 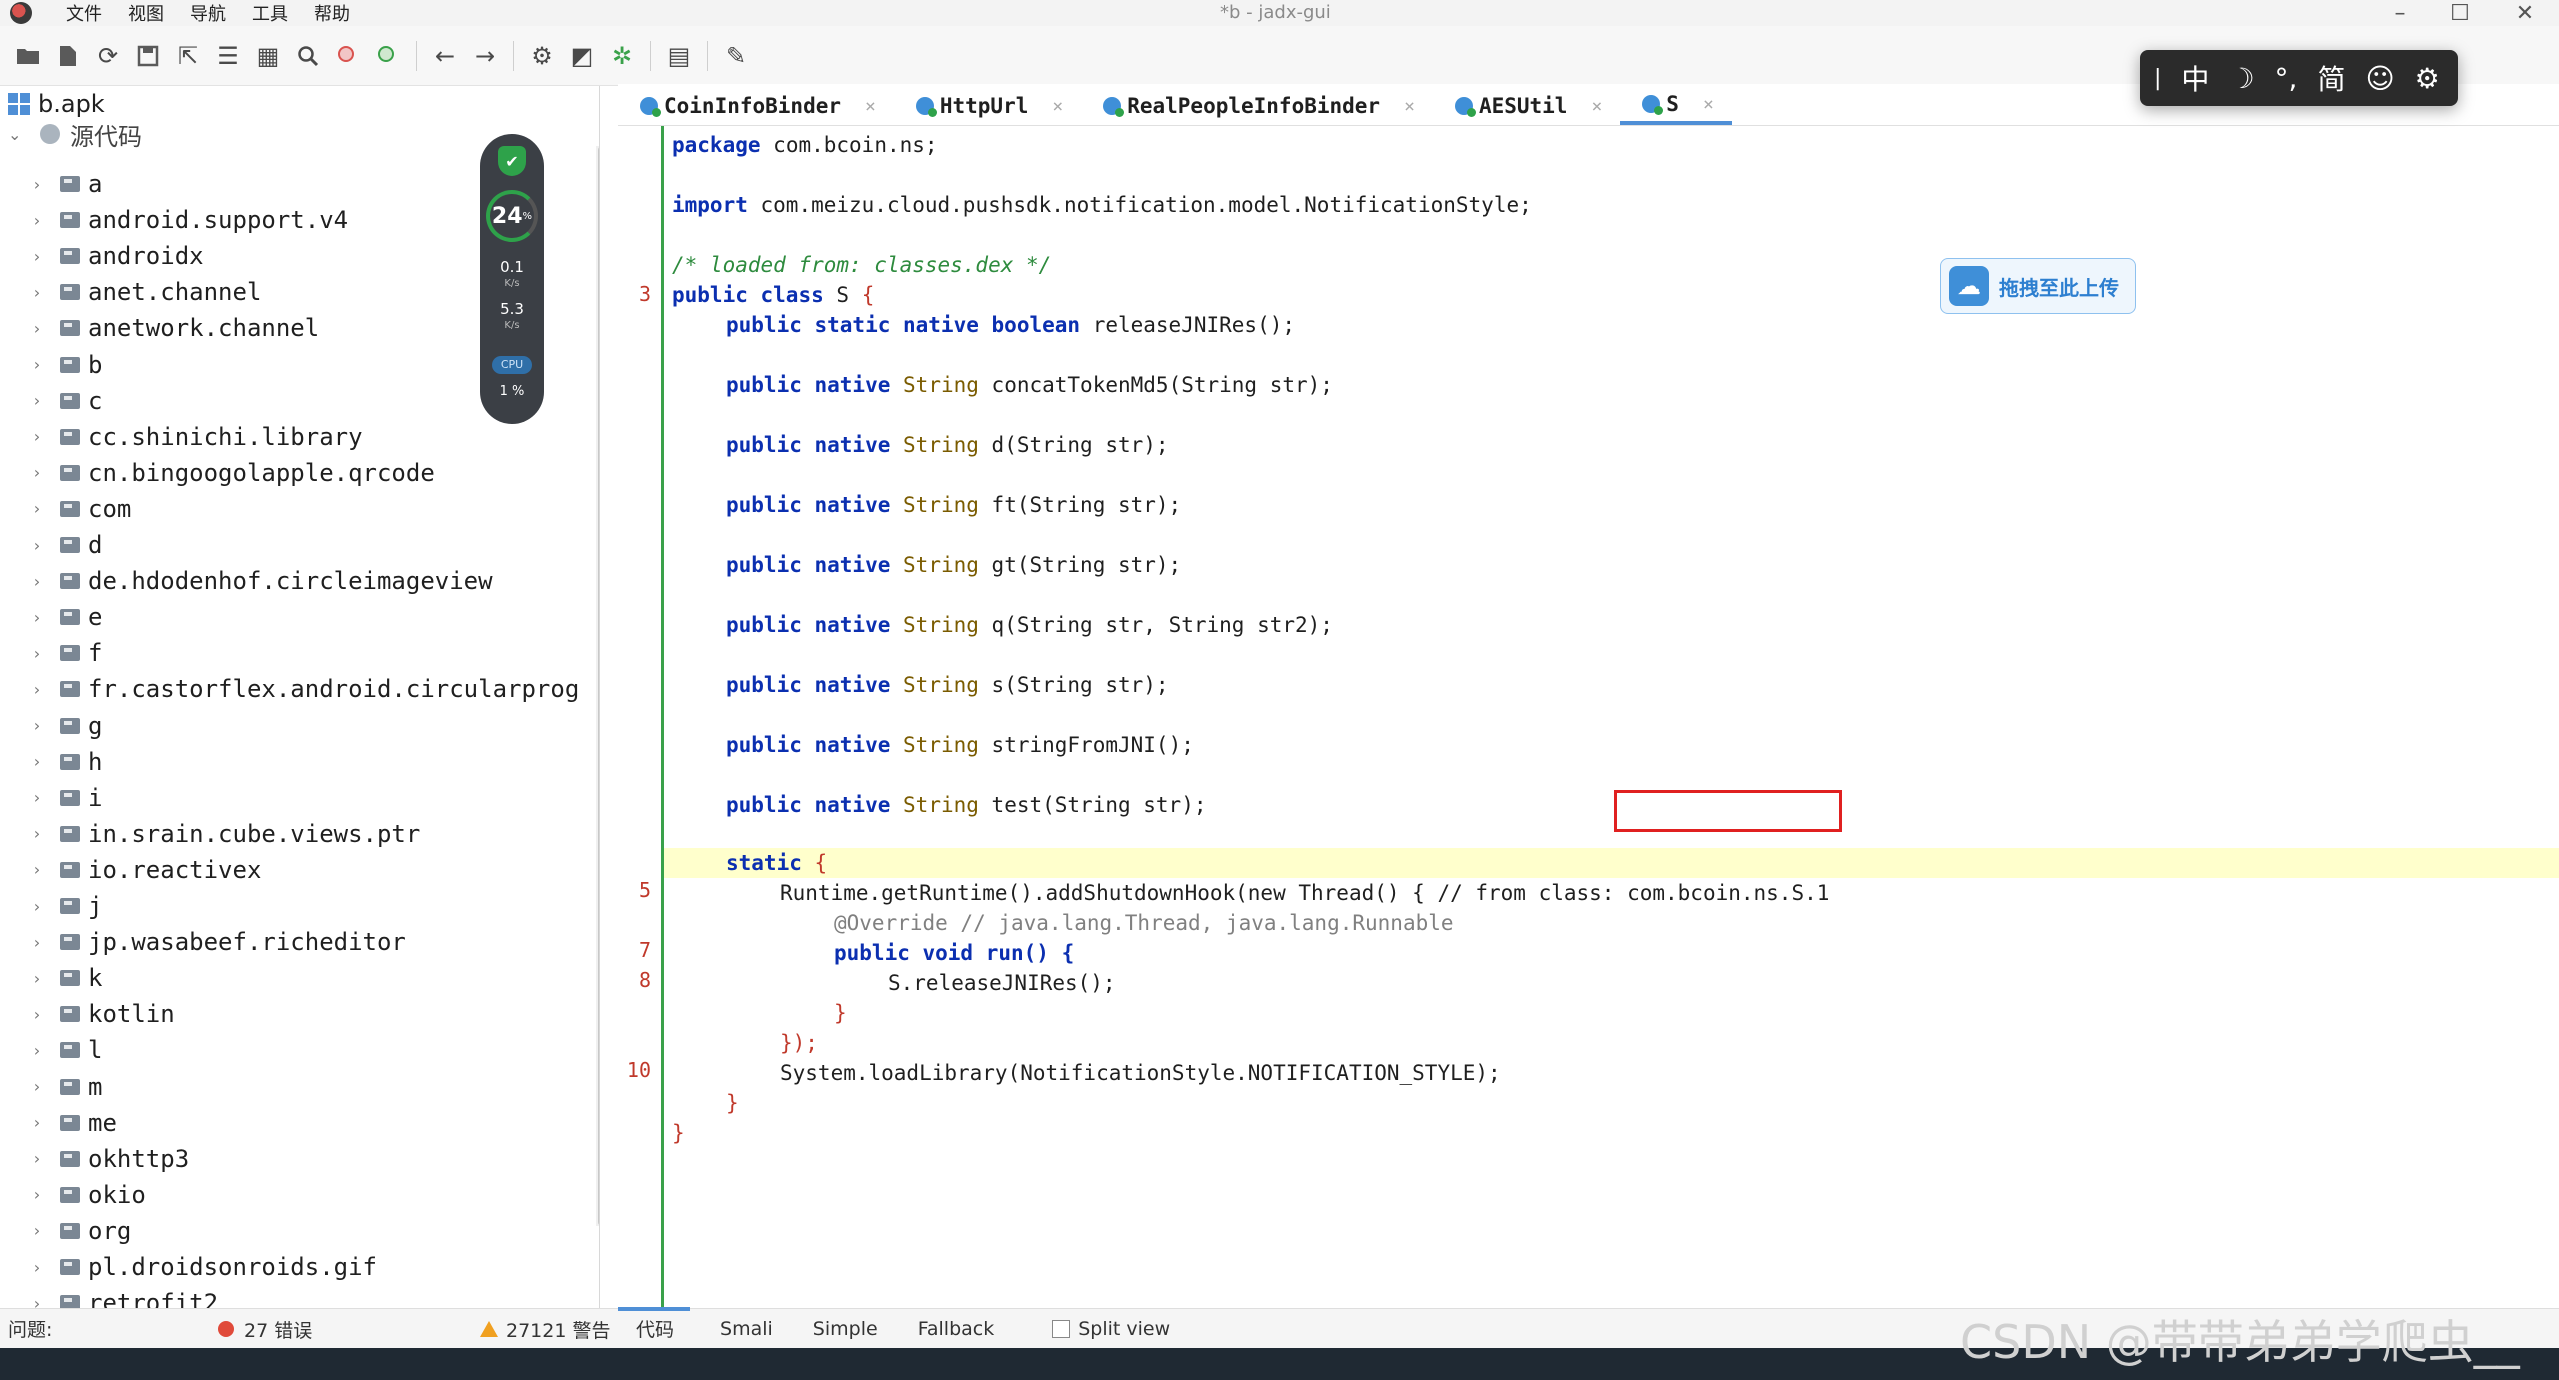 What do you see at coordinates (2286, 78) in the screenshot?
I see `punctuation-icon: °,` at bounding box center [2286, 78].